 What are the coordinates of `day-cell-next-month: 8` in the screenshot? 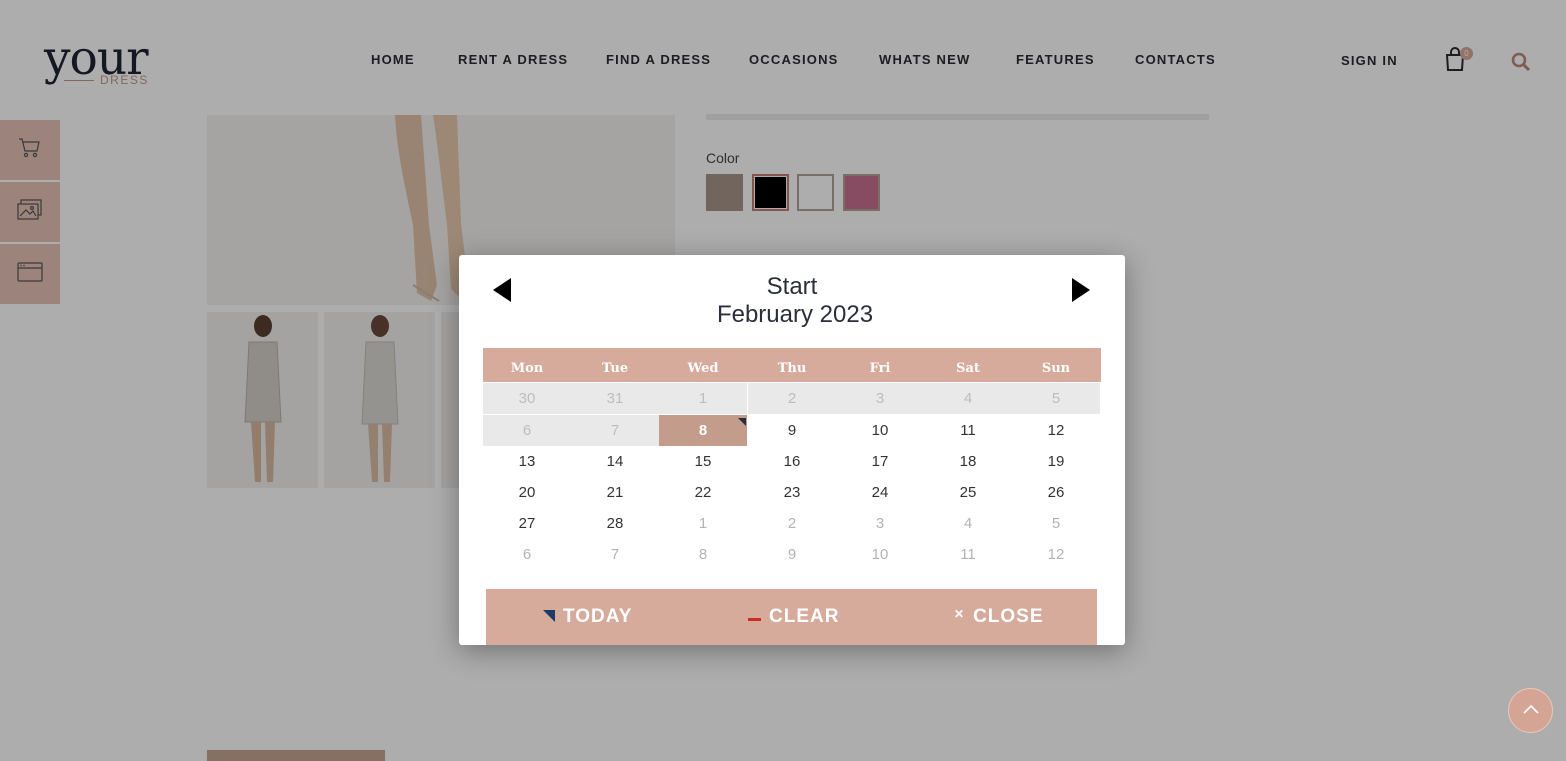 It's located at (703, 554).